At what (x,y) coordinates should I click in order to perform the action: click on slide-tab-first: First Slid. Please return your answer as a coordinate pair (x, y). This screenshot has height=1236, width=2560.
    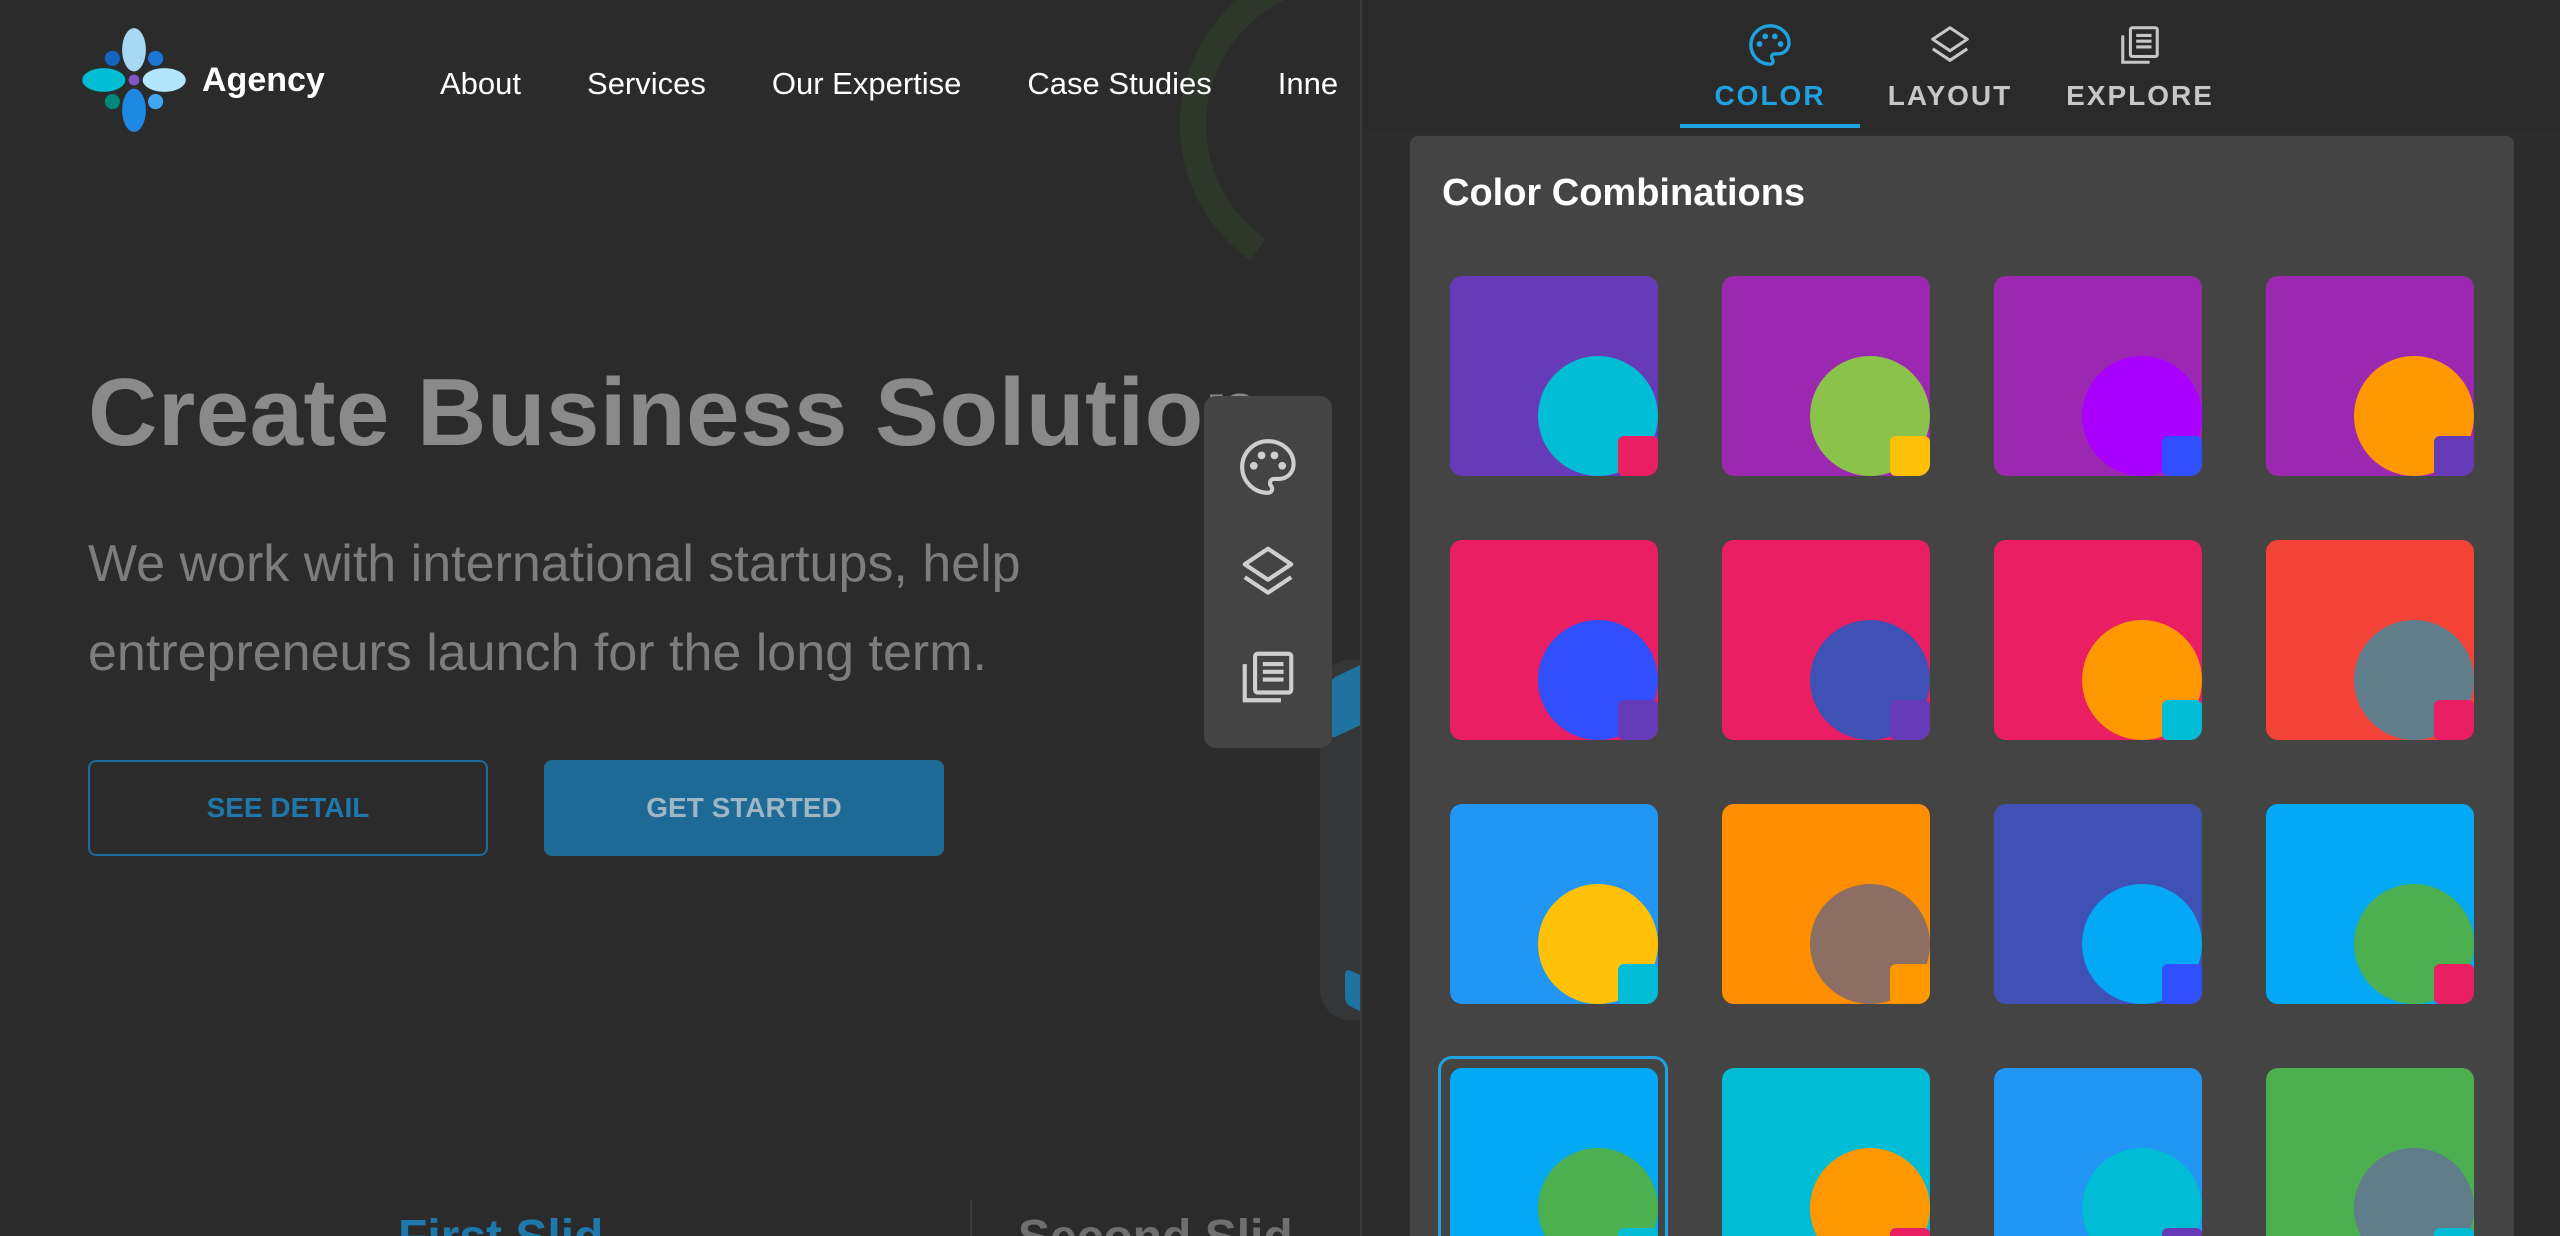
    Looking at the image, I should click on (500, 1223).